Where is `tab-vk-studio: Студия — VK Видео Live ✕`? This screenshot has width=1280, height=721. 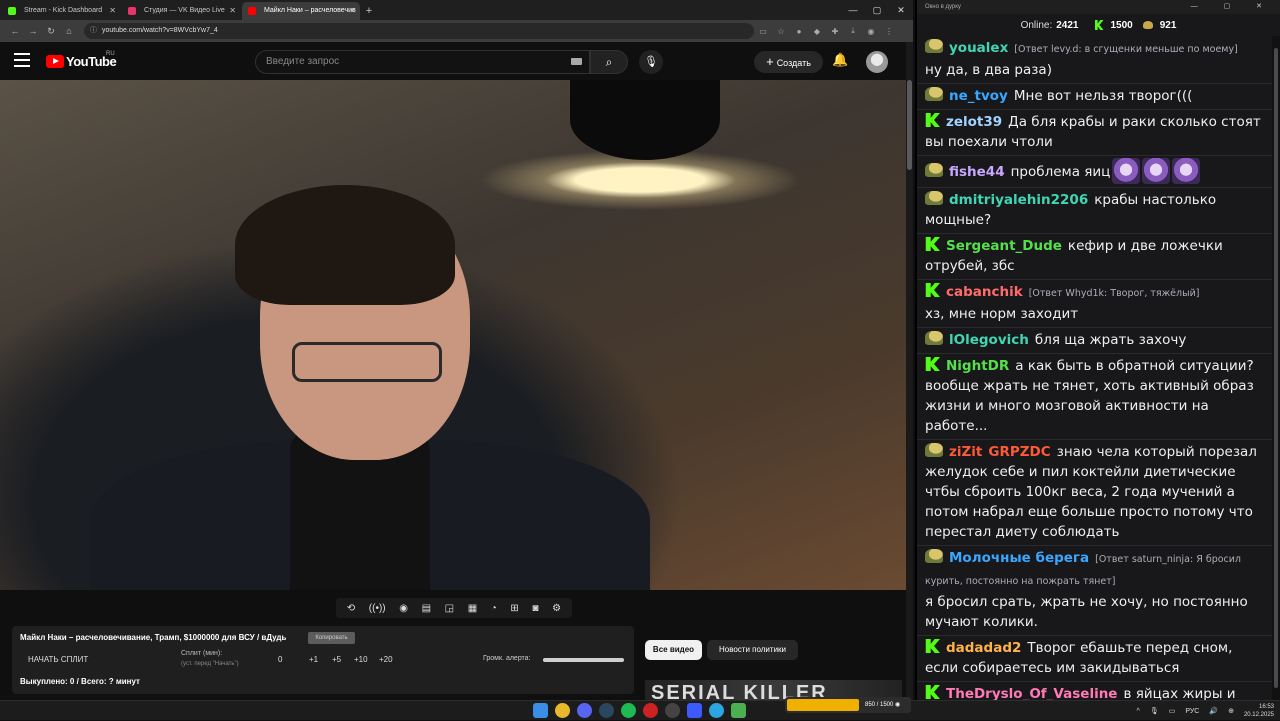 tab-vk-studio: Студия — VK Видео Live ✕ is located at coordinates (181, 11).